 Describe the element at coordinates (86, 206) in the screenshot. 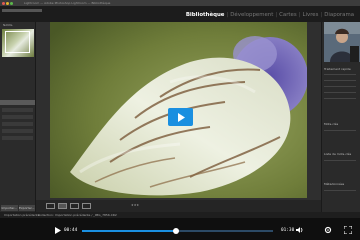

I see `survey-view-icon` at that location.